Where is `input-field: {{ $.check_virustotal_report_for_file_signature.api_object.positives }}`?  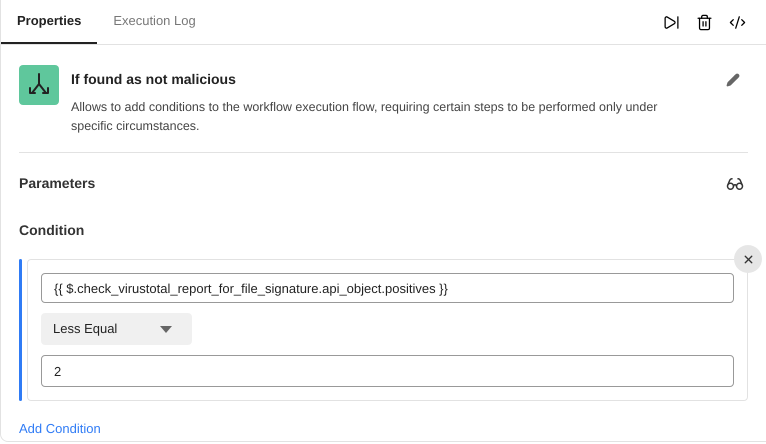 input-field: {{ $.check_virustotal_report_for_file_signature.api_object.positives }} is located at coordinates (387, 288).